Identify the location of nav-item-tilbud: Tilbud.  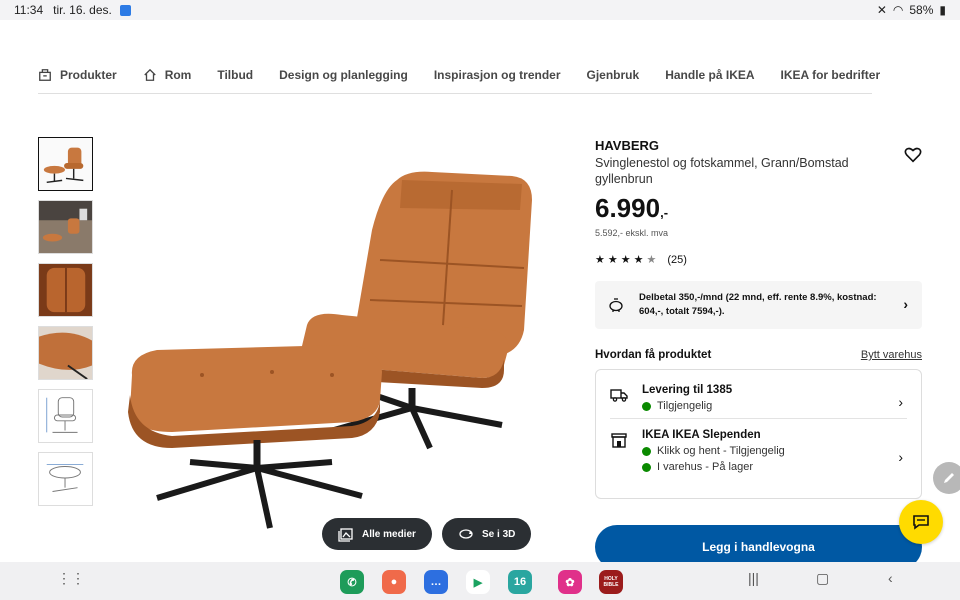
(235, 75).